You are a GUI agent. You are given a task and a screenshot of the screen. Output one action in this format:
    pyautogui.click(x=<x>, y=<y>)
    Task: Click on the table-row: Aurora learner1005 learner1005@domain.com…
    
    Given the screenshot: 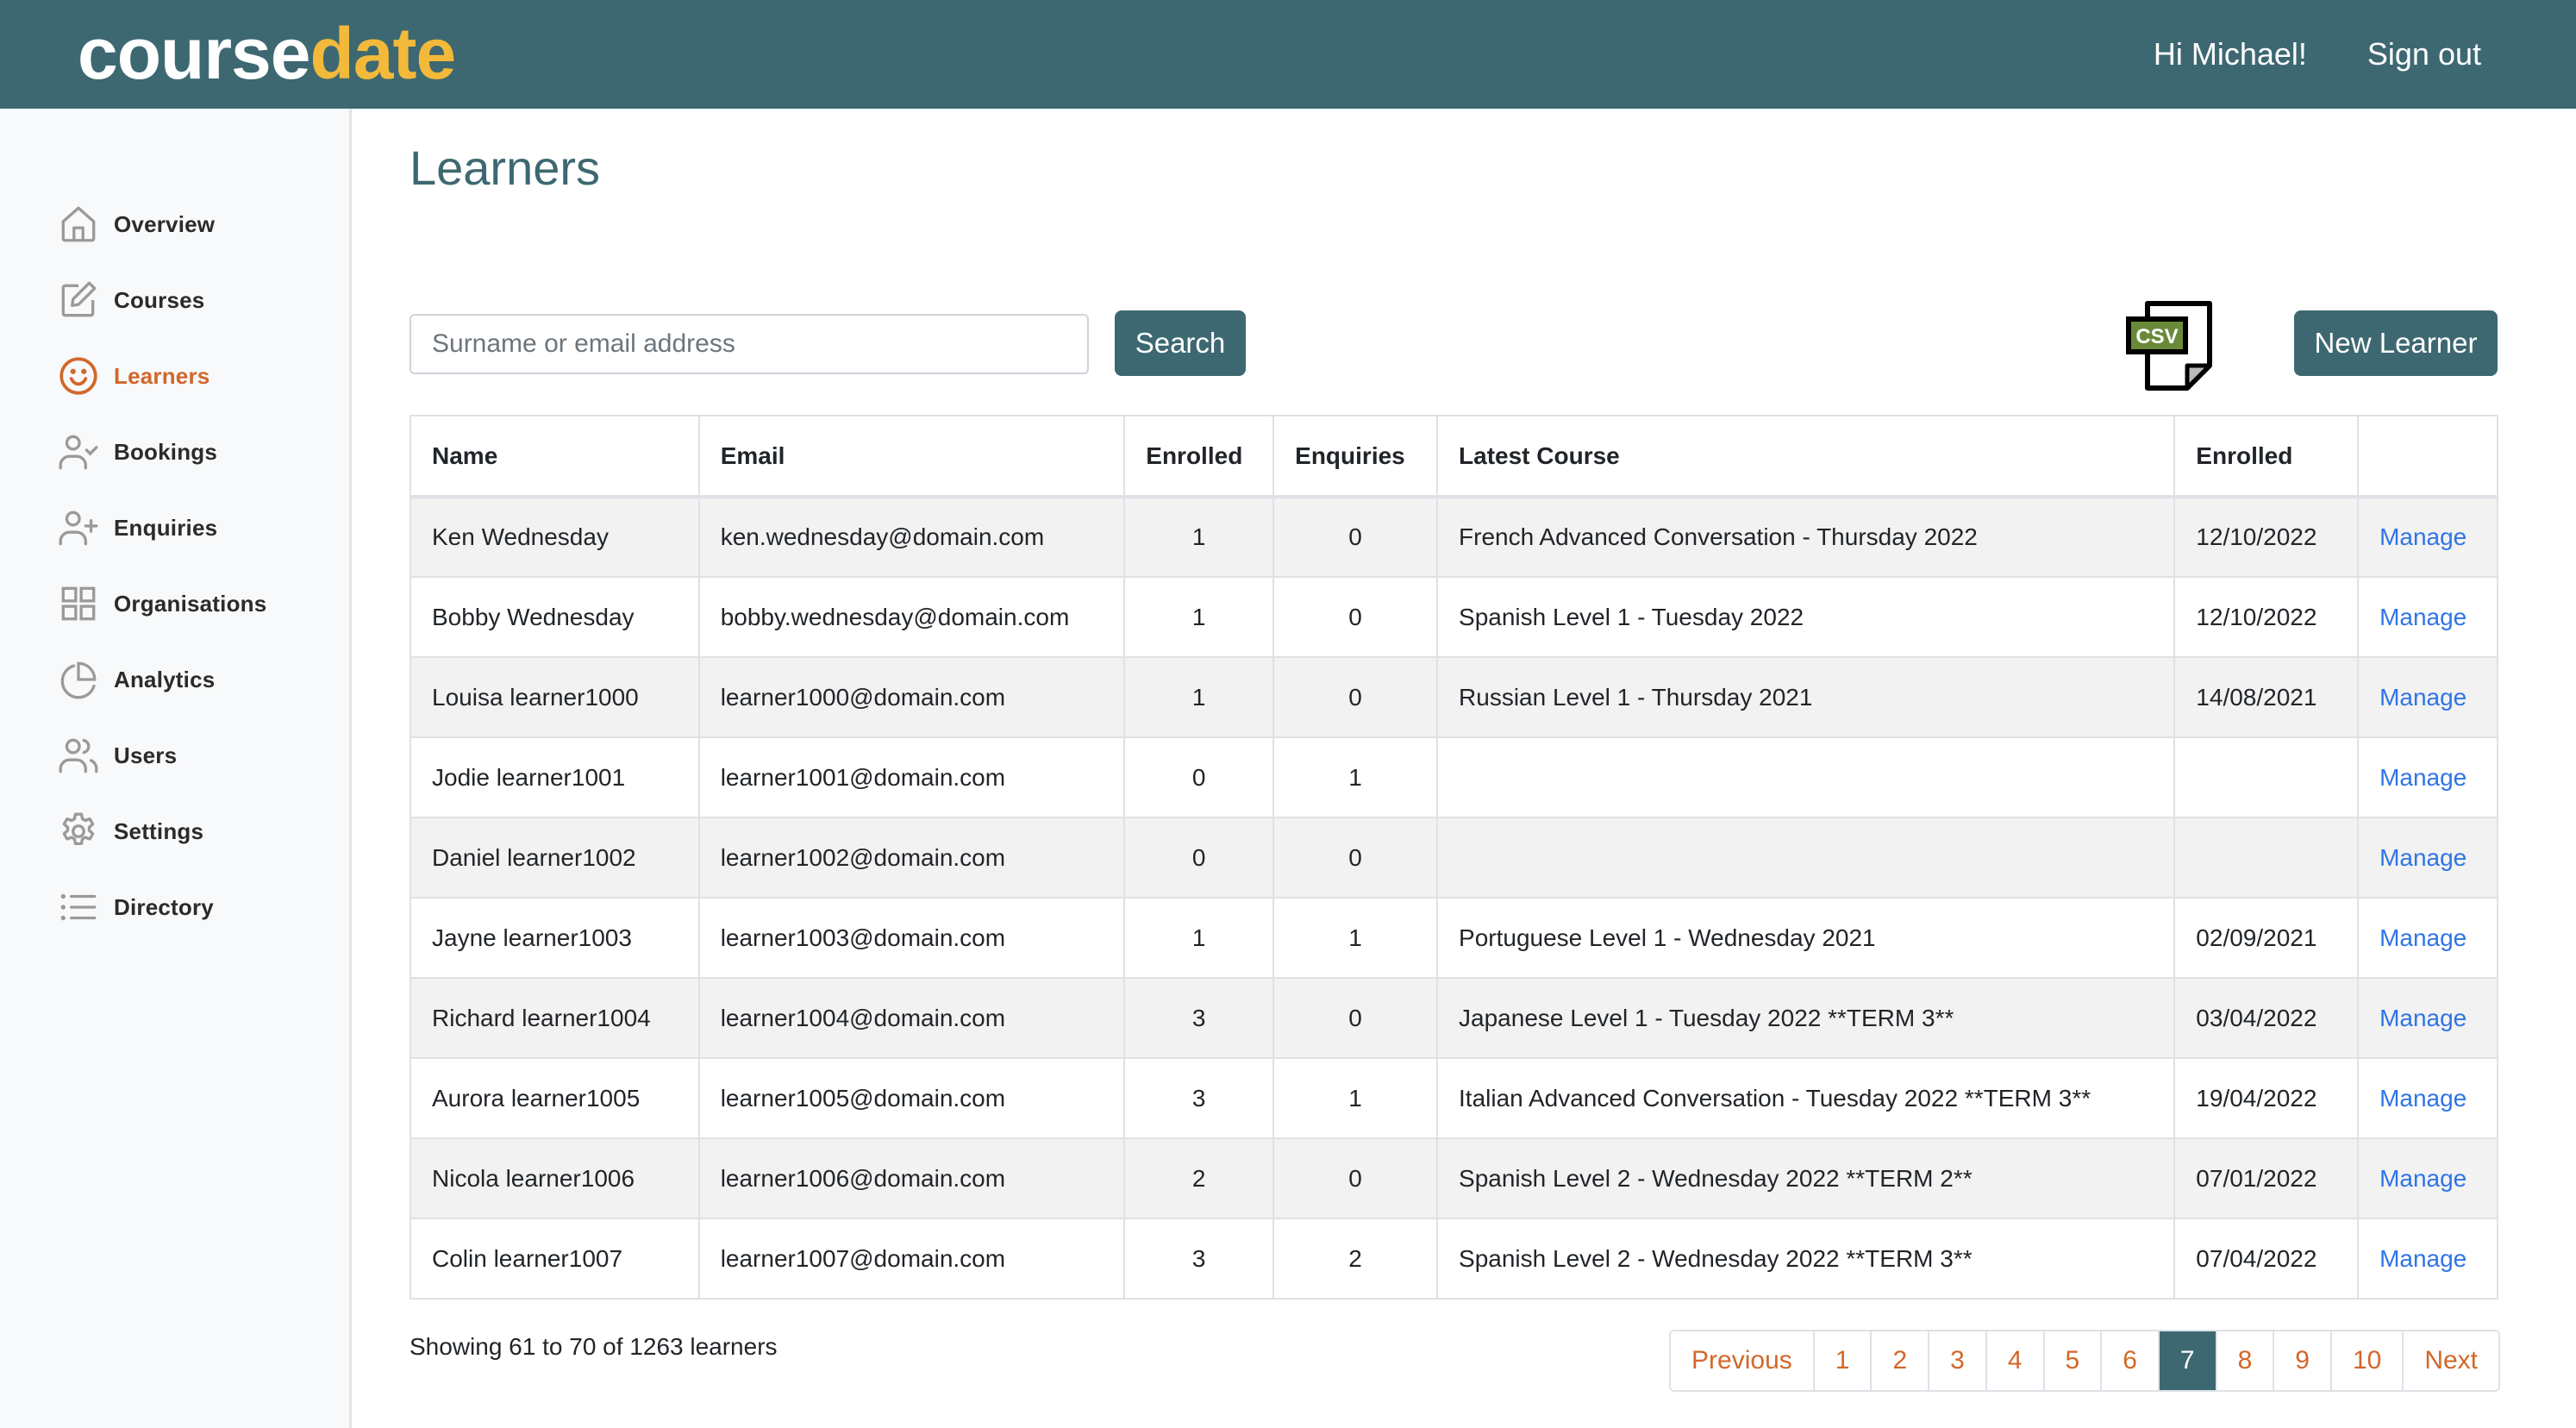 What is the action you would take?
    pyautogui.click(x=1454, y=1098)
    